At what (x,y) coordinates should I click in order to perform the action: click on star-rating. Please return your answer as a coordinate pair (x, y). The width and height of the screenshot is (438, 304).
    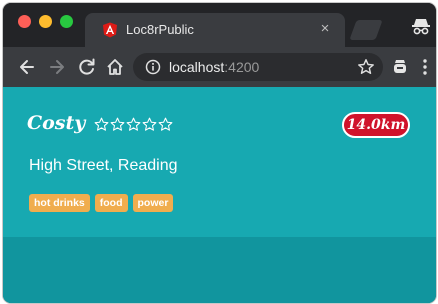
    Looking at the image, I should click on (134, 125).